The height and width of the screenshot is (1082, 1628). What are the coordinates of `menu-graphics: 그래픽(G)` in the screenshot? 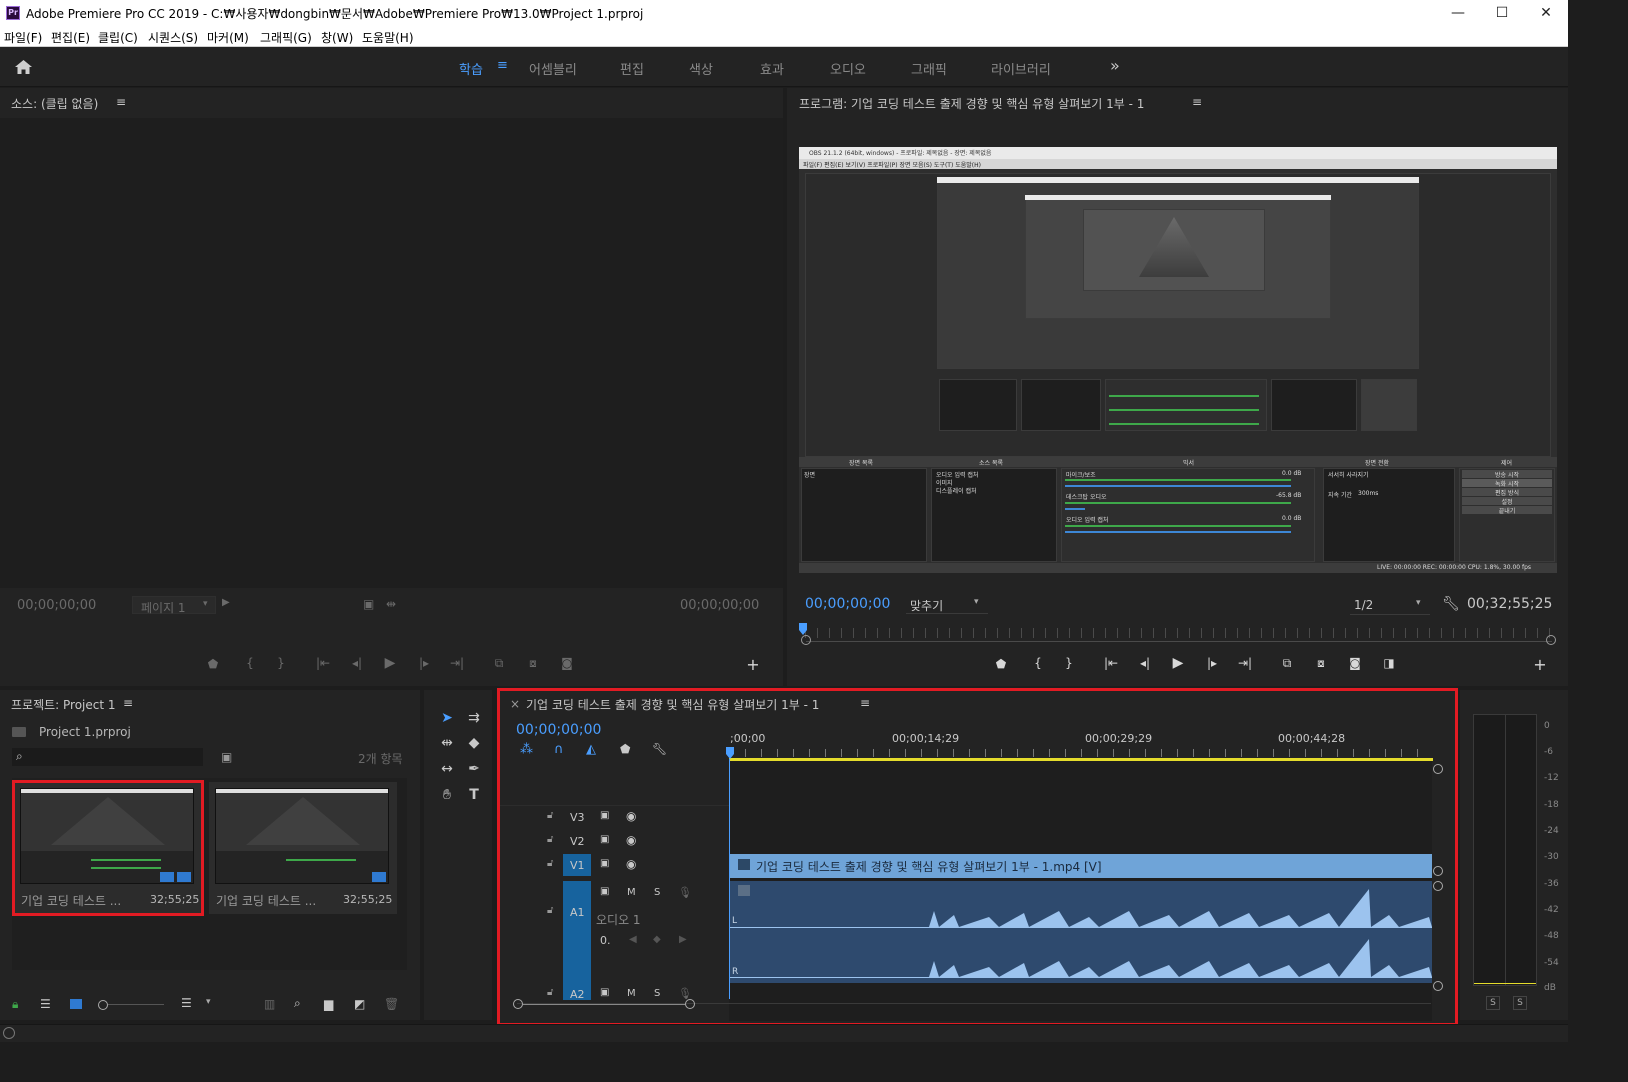 It's located at (286, 37).